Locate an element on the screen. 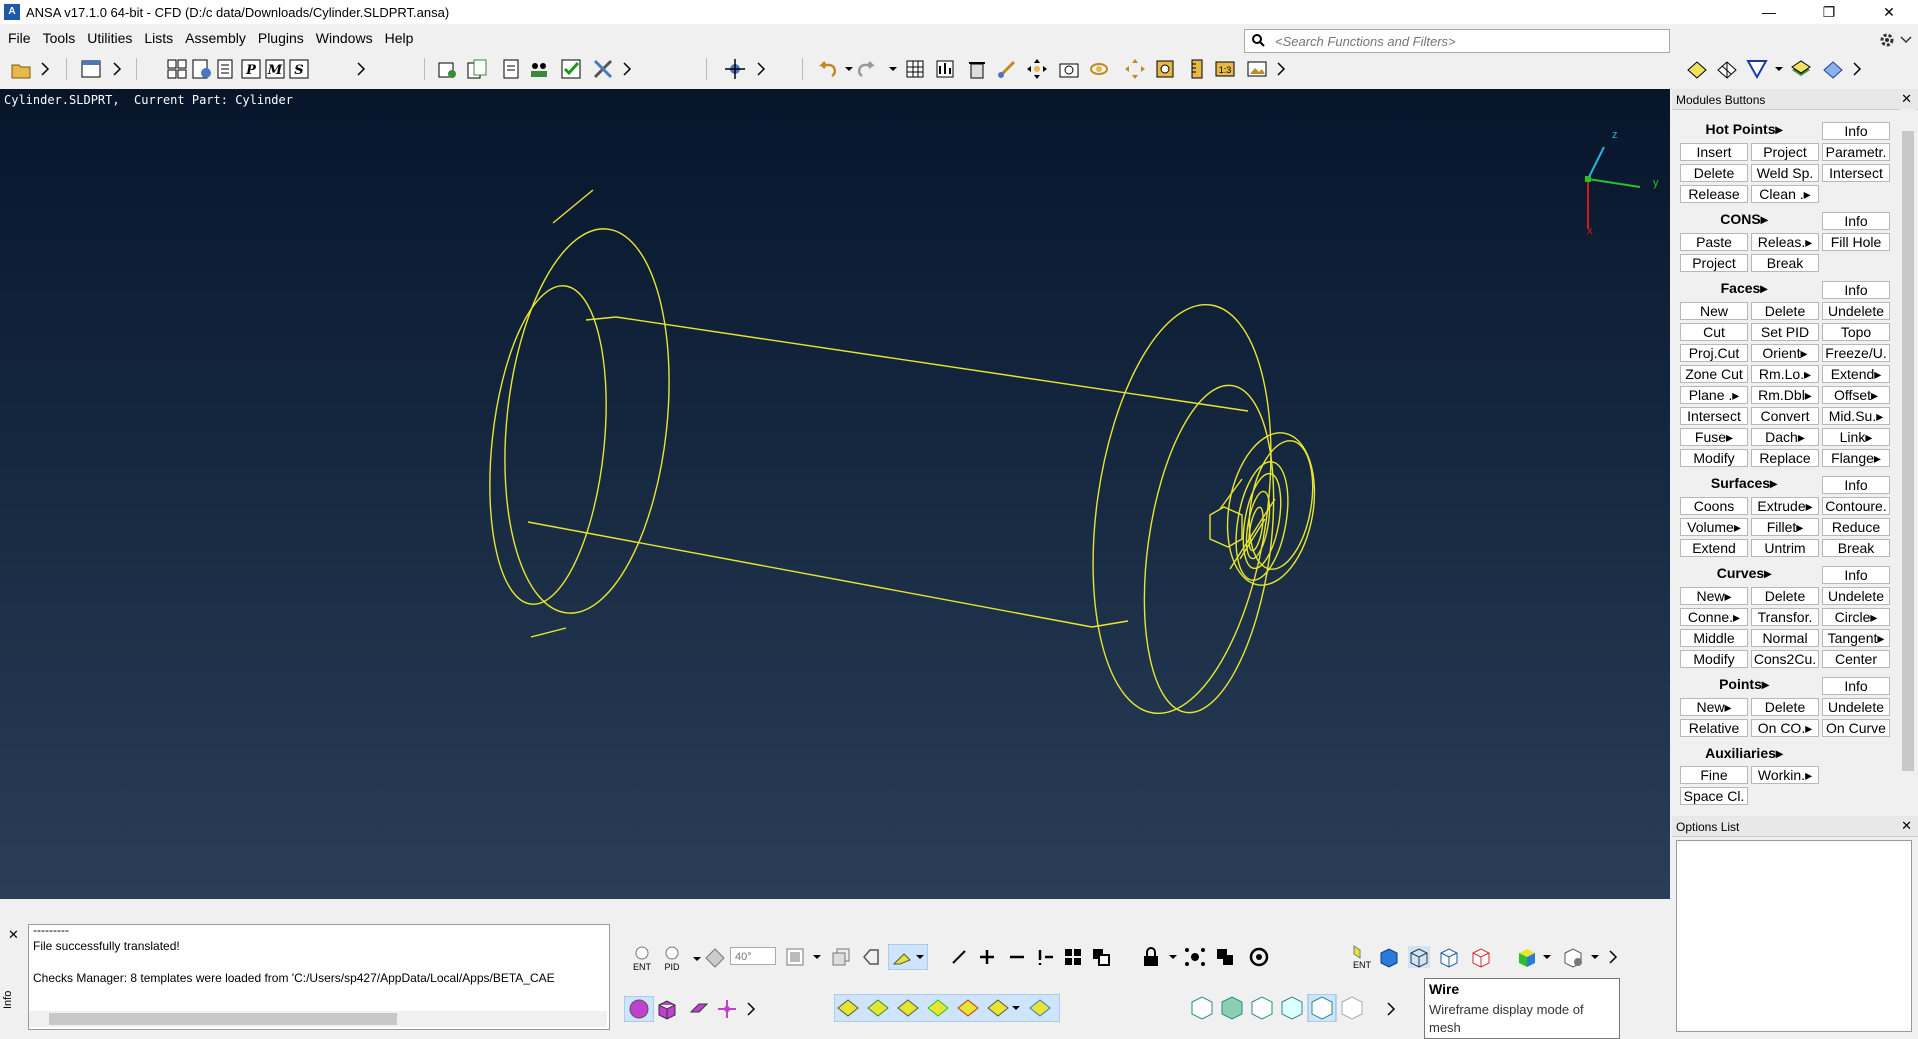 The height and width of the screenshot is (1039, 1918). gear-icon is located at coordinates (1887, 40).